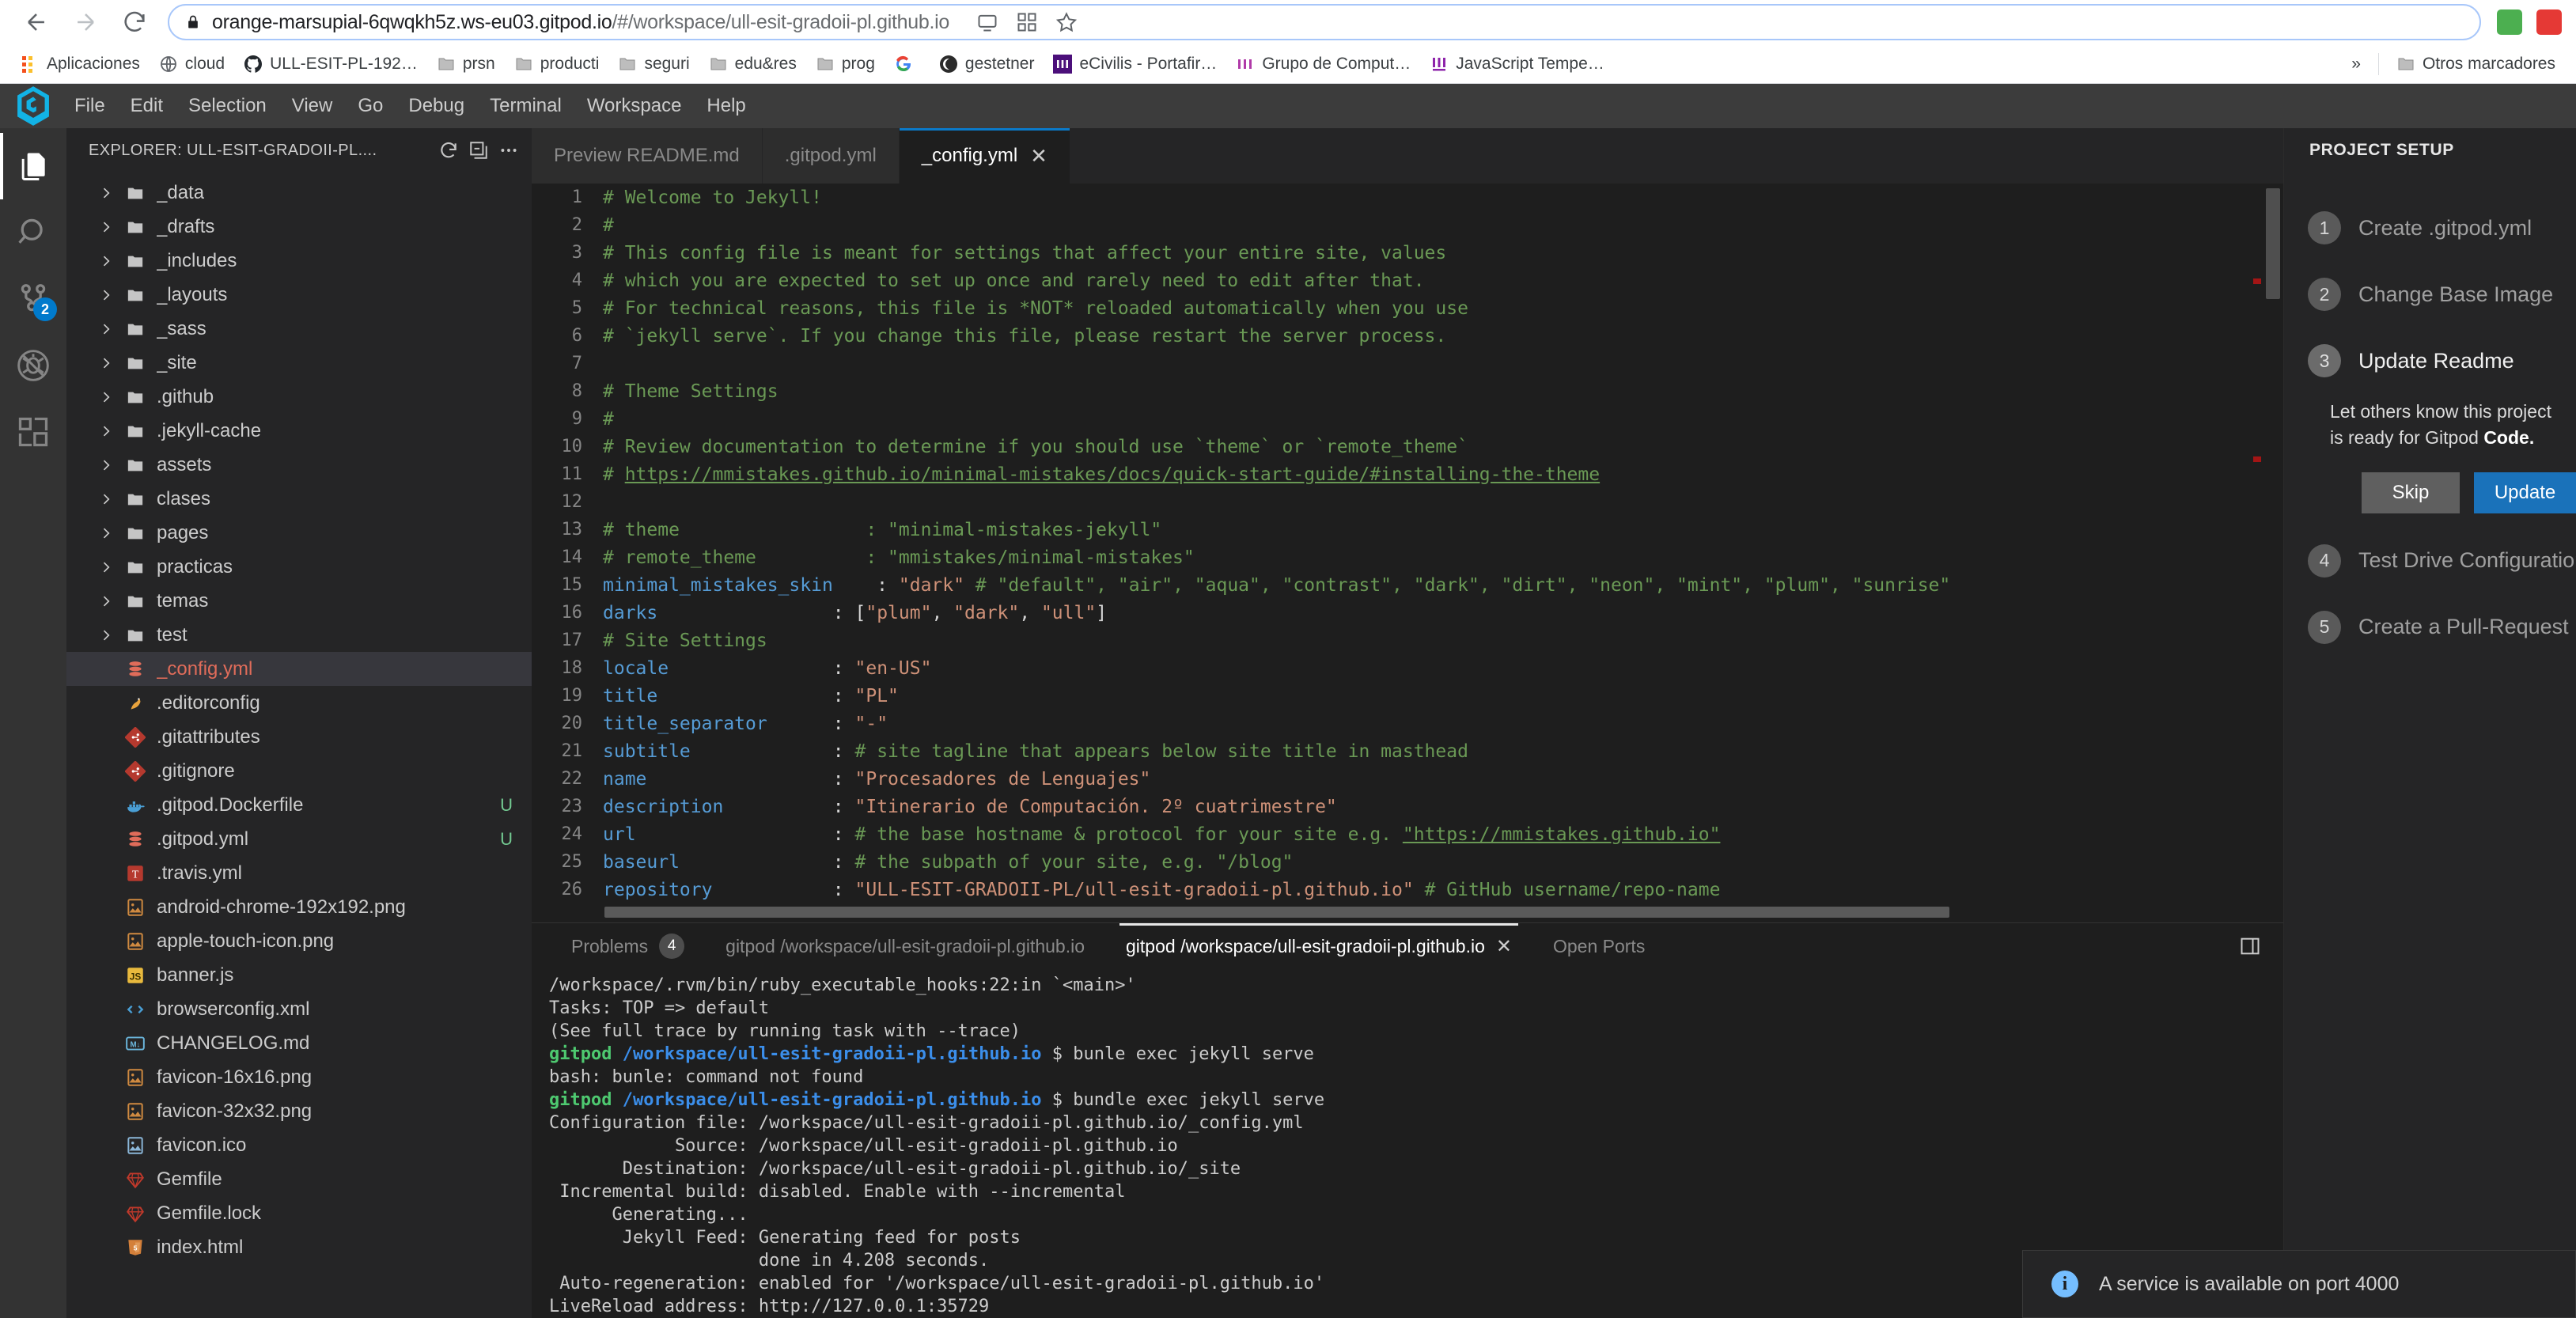 This screenshot has width=2576, height=1318. What do you see at coordinates (653, 64) in the screenshot?
I see `bookmark-item: seguri` at bounding box center [653, 64].